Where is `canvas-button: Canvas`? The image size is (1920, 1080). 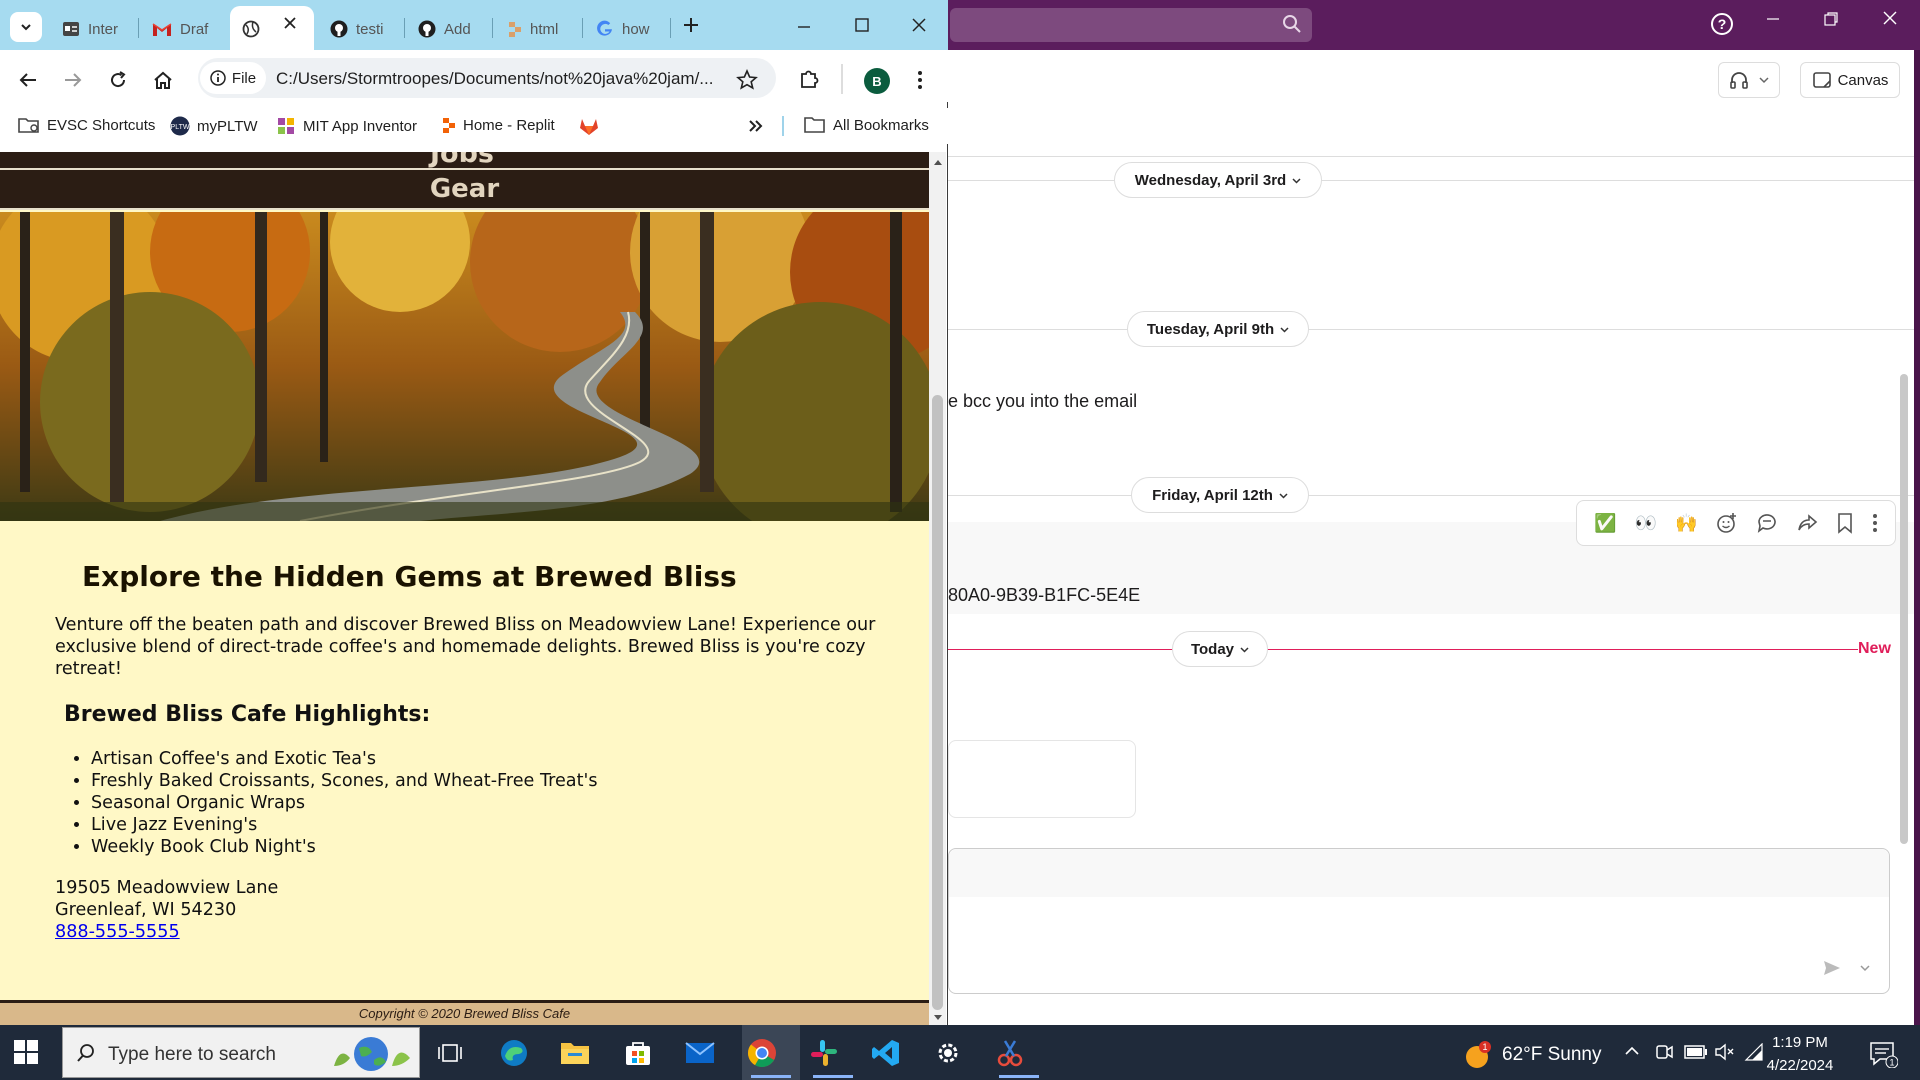 canvas-button: Canvas is located at coordinates (1850, 80).